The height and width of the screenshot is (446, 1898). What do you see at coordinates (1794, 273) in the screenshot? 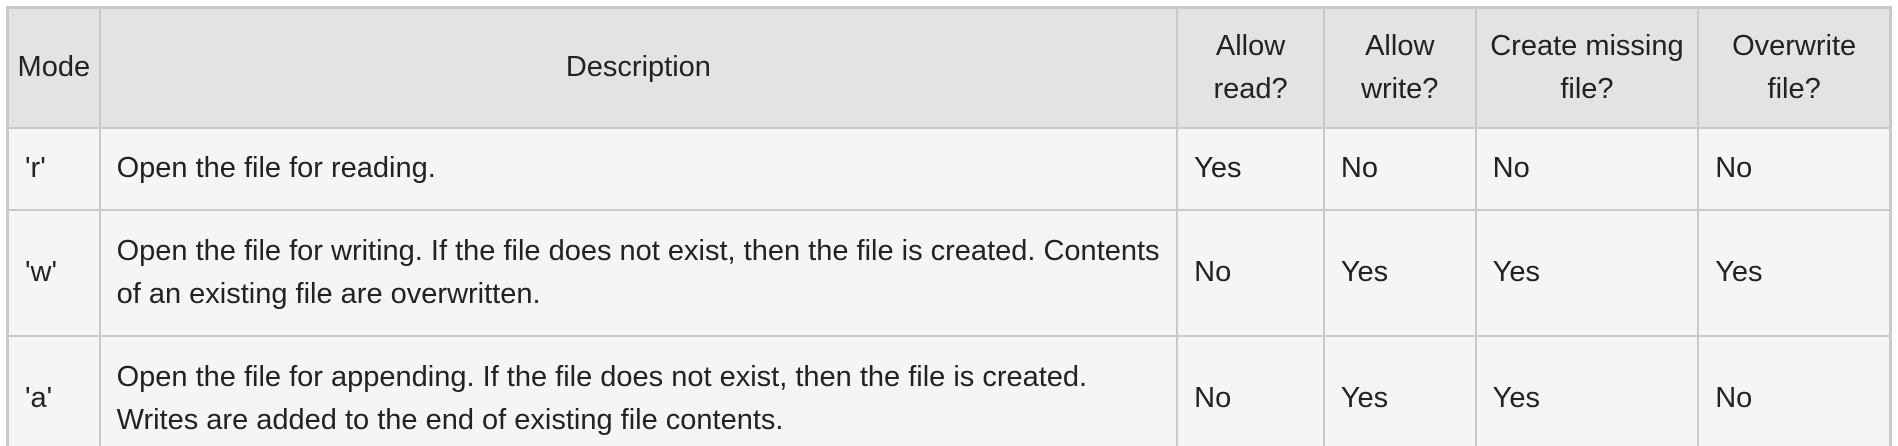
I see `cell-overwrite: Yes` at bounding box center [1794, 273].